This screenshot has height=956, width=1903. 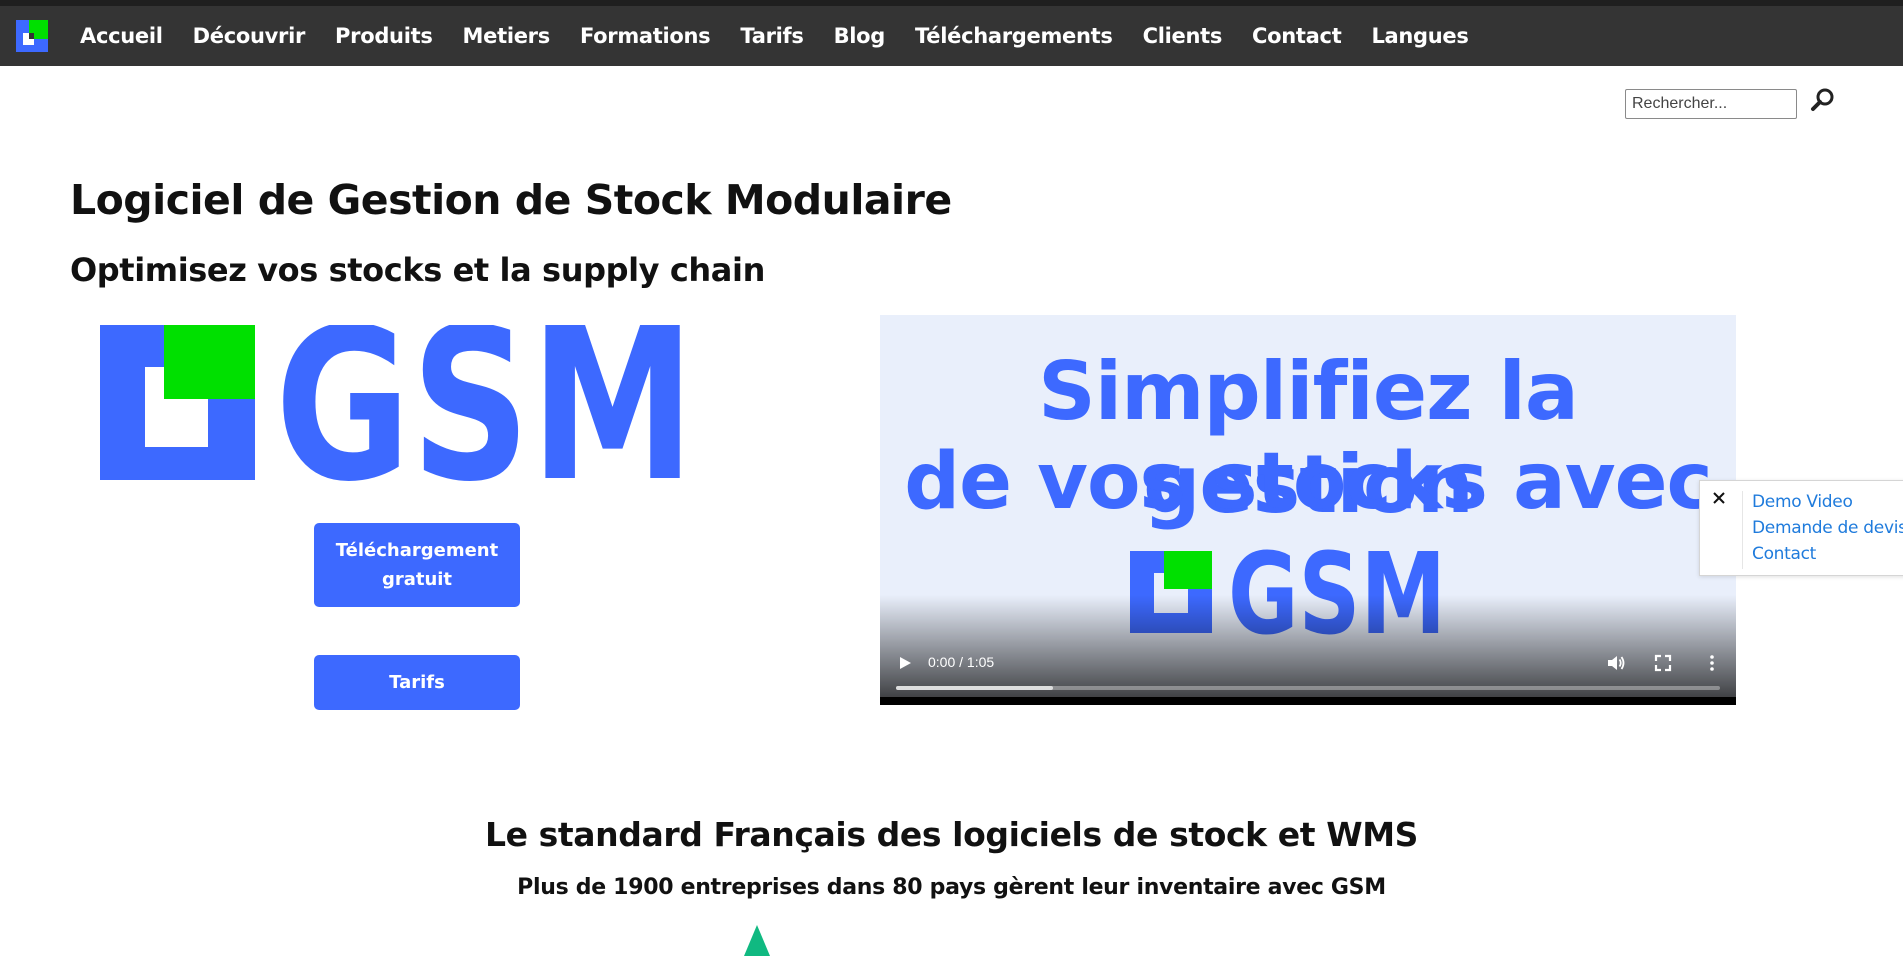 I want to click on video-bottom-bar, so click(x=1308, y=701).